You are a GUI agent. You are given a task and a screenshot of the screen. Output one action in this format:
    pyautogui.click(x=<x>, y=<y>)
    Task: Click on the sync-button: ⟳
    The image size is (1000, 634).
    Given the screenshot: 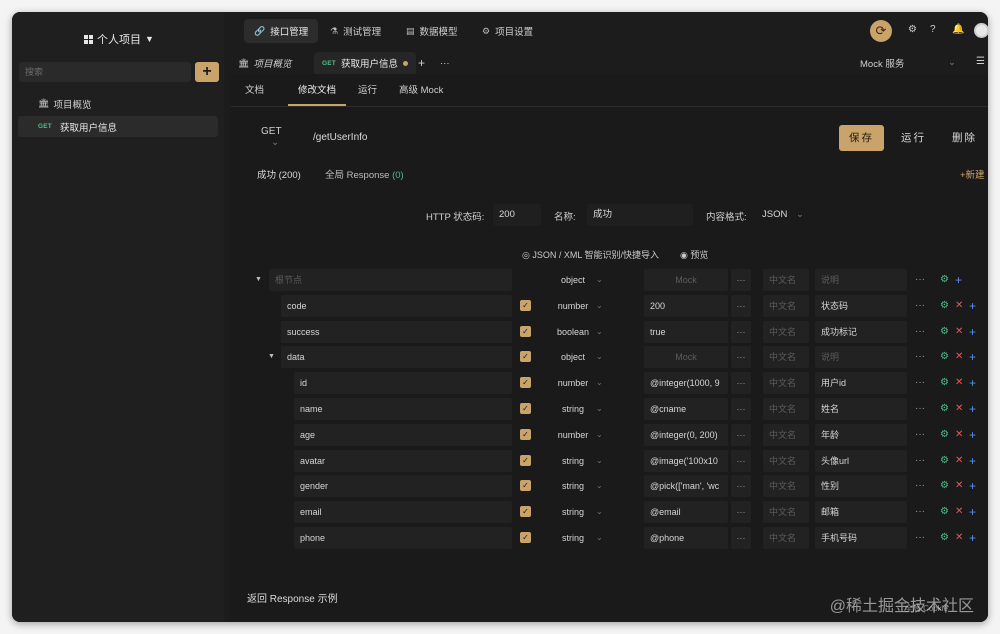 What is the action you would take?
    pyautogui.click(x=881, y=31)
    